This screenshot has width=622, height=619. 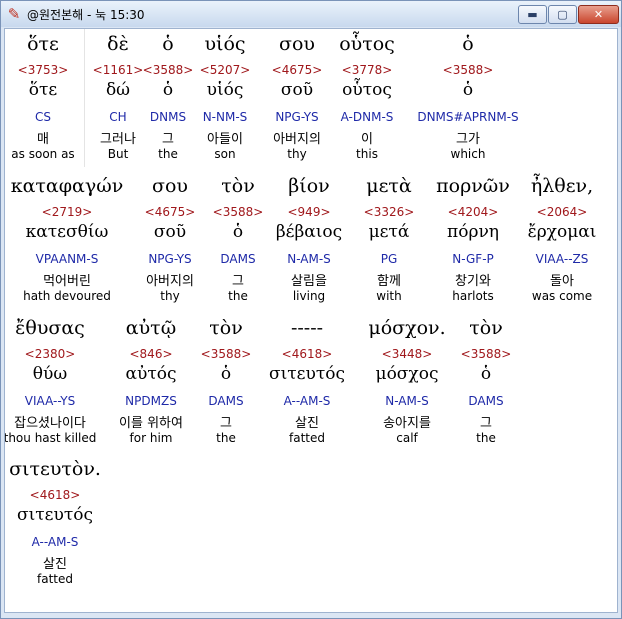 What do you see at coordinates (473, 259) in the screenshot?
I see `parsing-code: N-GF-P` at bounding box center [473, 259].